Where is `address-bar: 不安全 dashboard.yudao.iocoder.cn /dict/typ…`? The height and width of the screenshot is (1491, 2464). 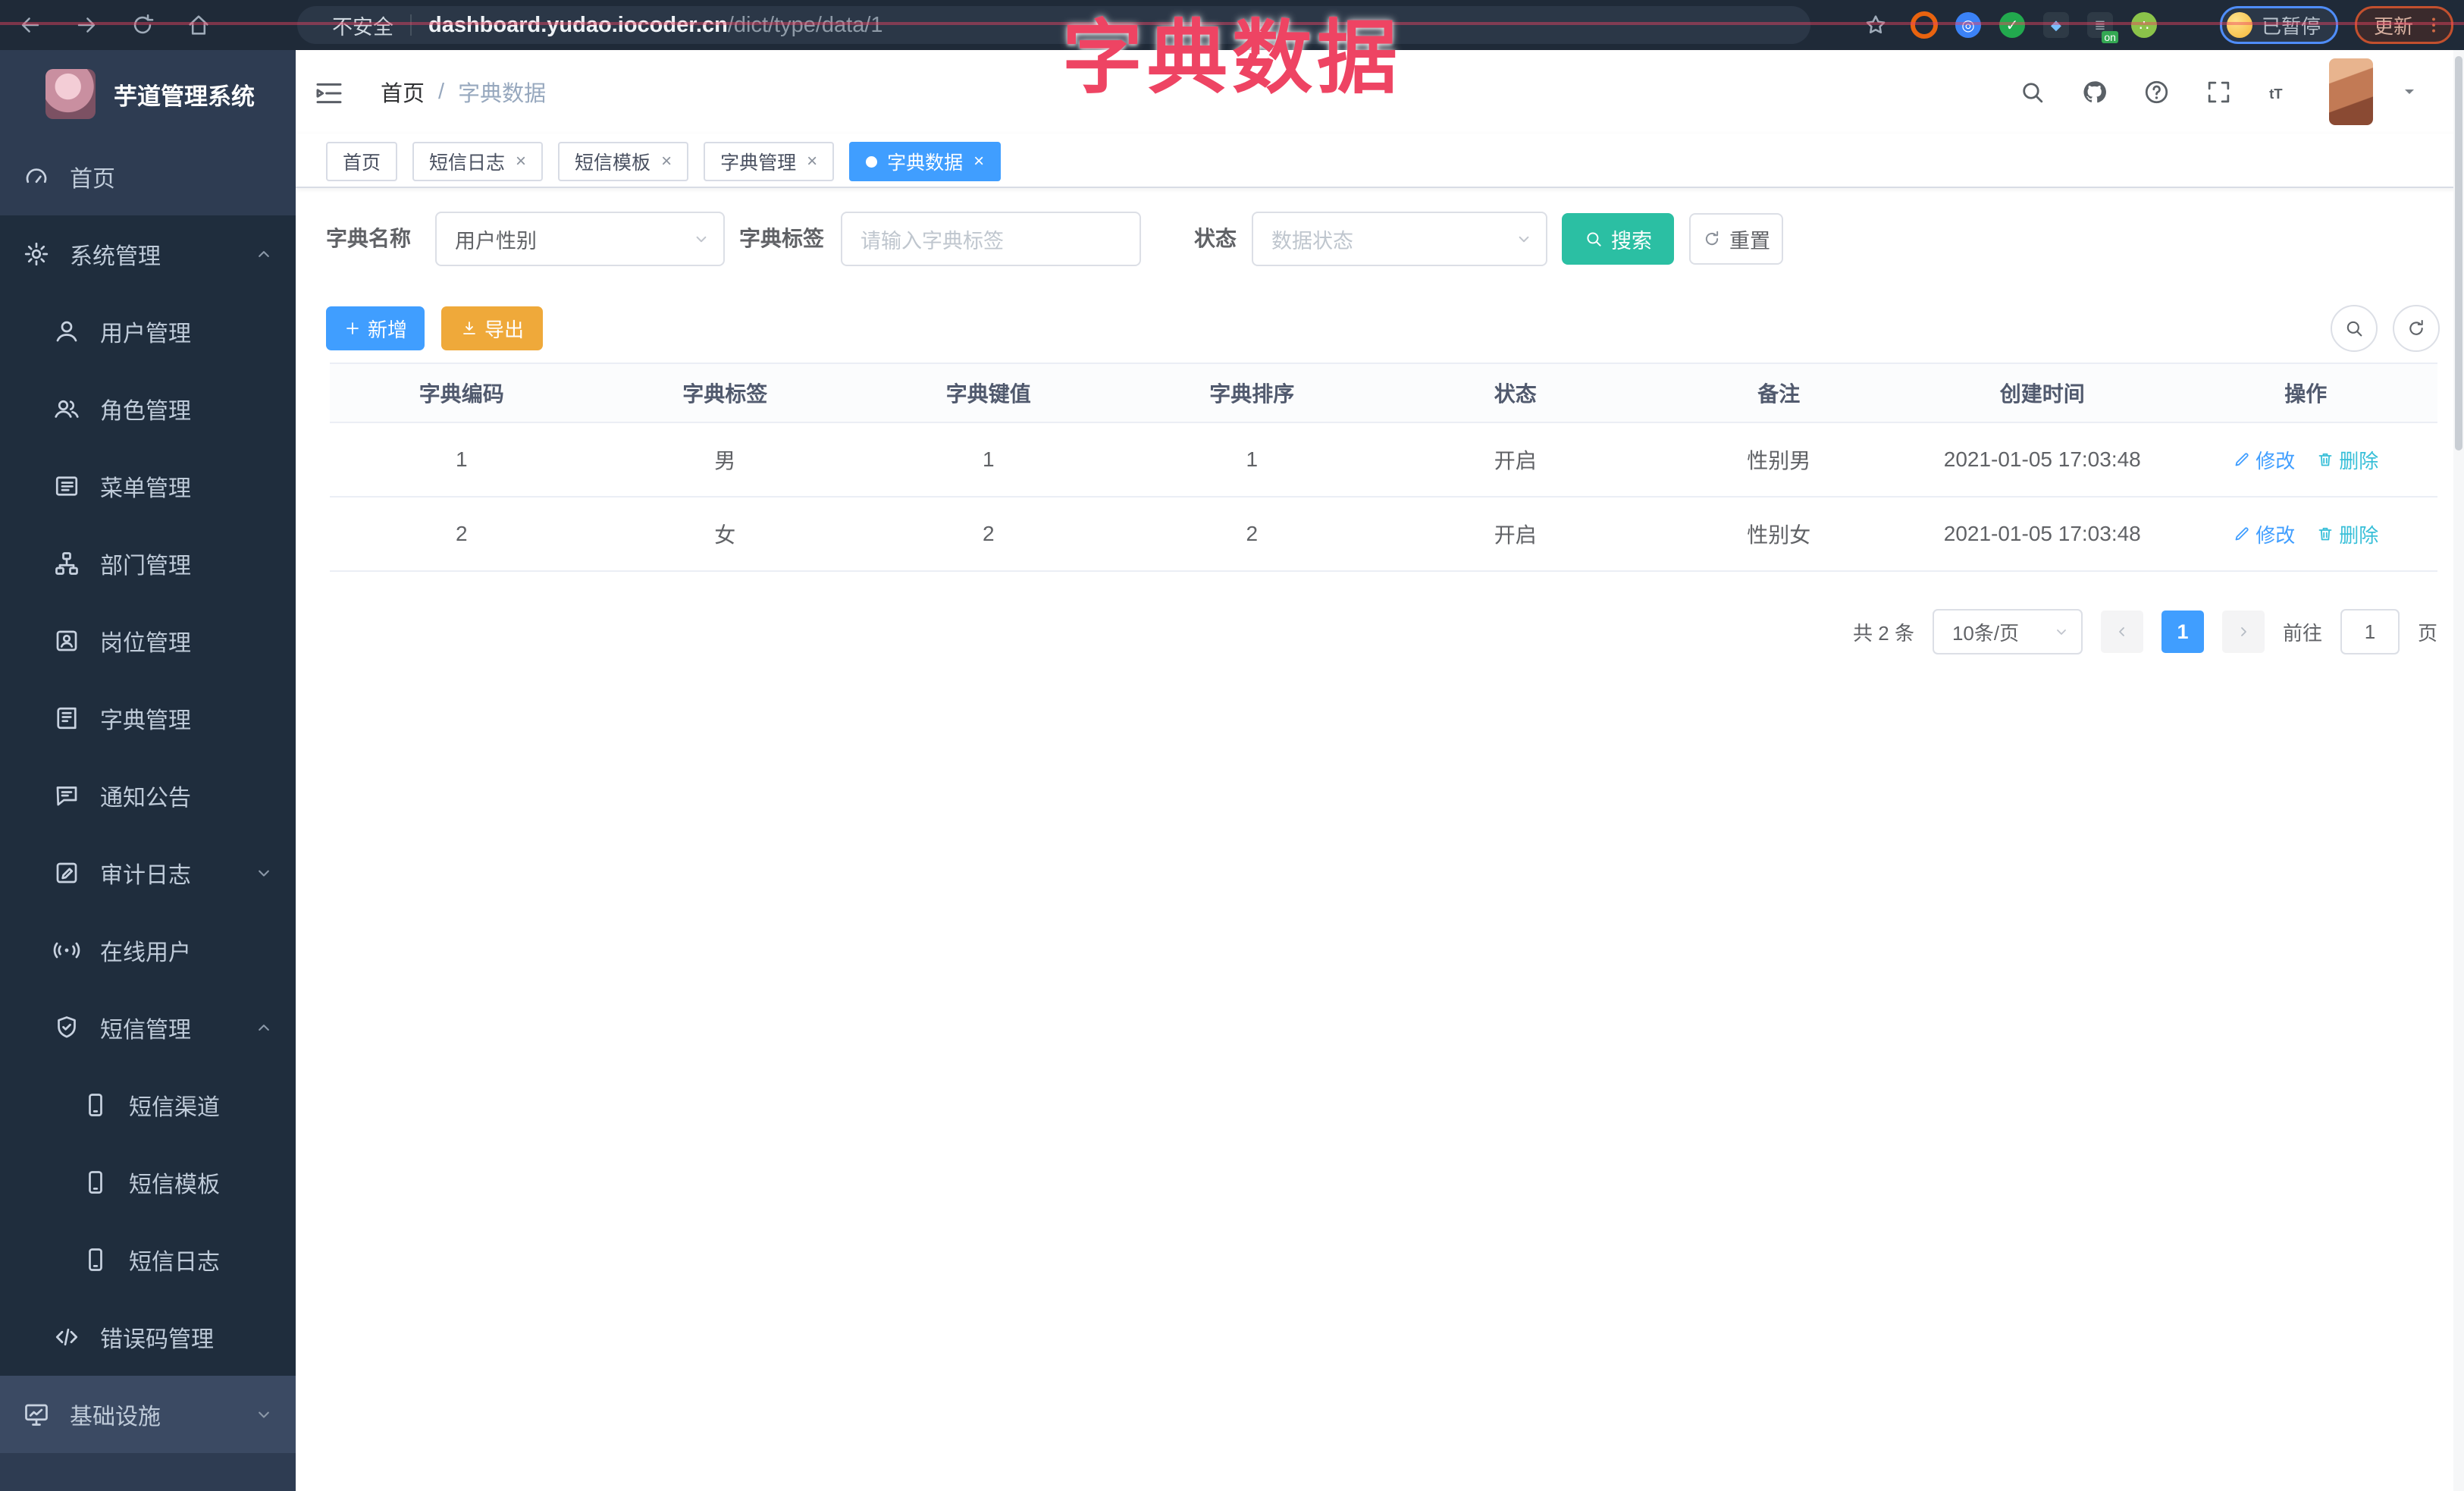
address-bar: 不安全 dashboard.yudao.iocoder.cn /dict/typ… is located at coordinates (1054, 25).